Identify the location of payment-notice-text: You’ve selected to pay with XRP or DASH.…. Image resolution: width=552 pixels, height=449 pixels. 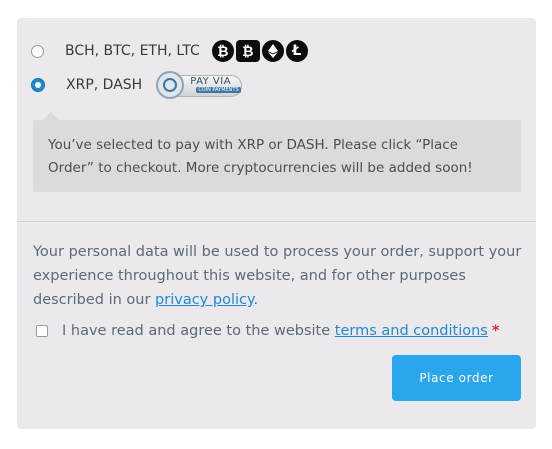
(260, 156).